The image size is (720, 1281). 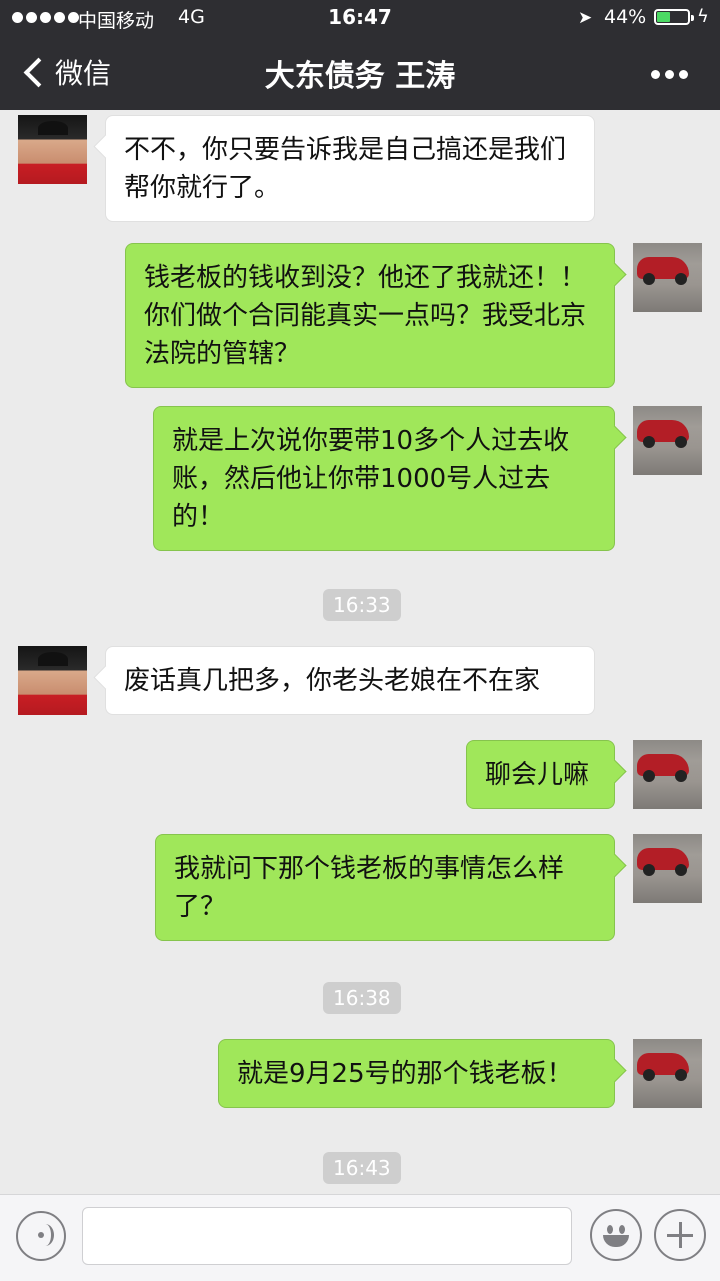 I want to click on message-bubble-outgoing: 就是上次说你要带10多个人过去收账，然后他让你带1000号人过去的！, so click(x=384, y=478).